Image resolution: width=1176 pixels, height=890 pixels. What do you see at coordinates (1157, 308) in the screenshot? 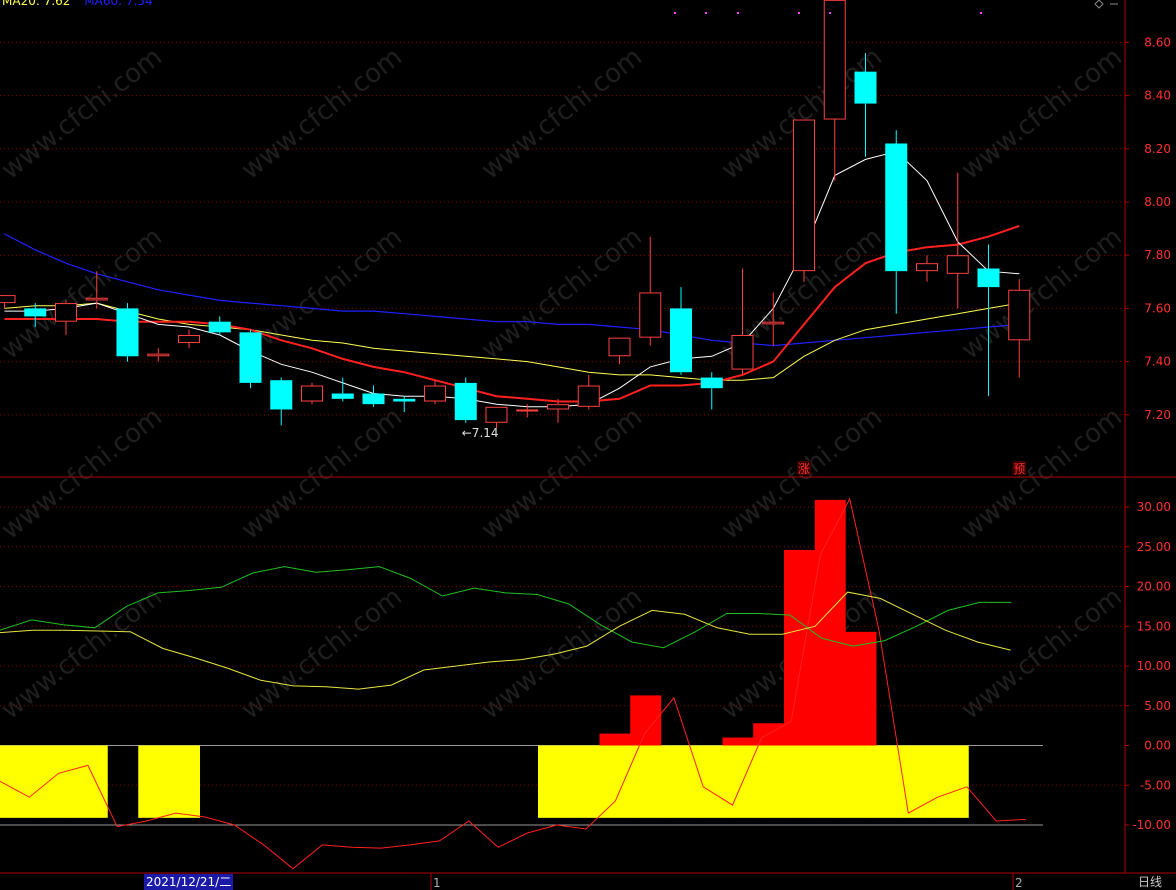
I see `price-tick-label: 7.60` at bounding box center [1157, 308].